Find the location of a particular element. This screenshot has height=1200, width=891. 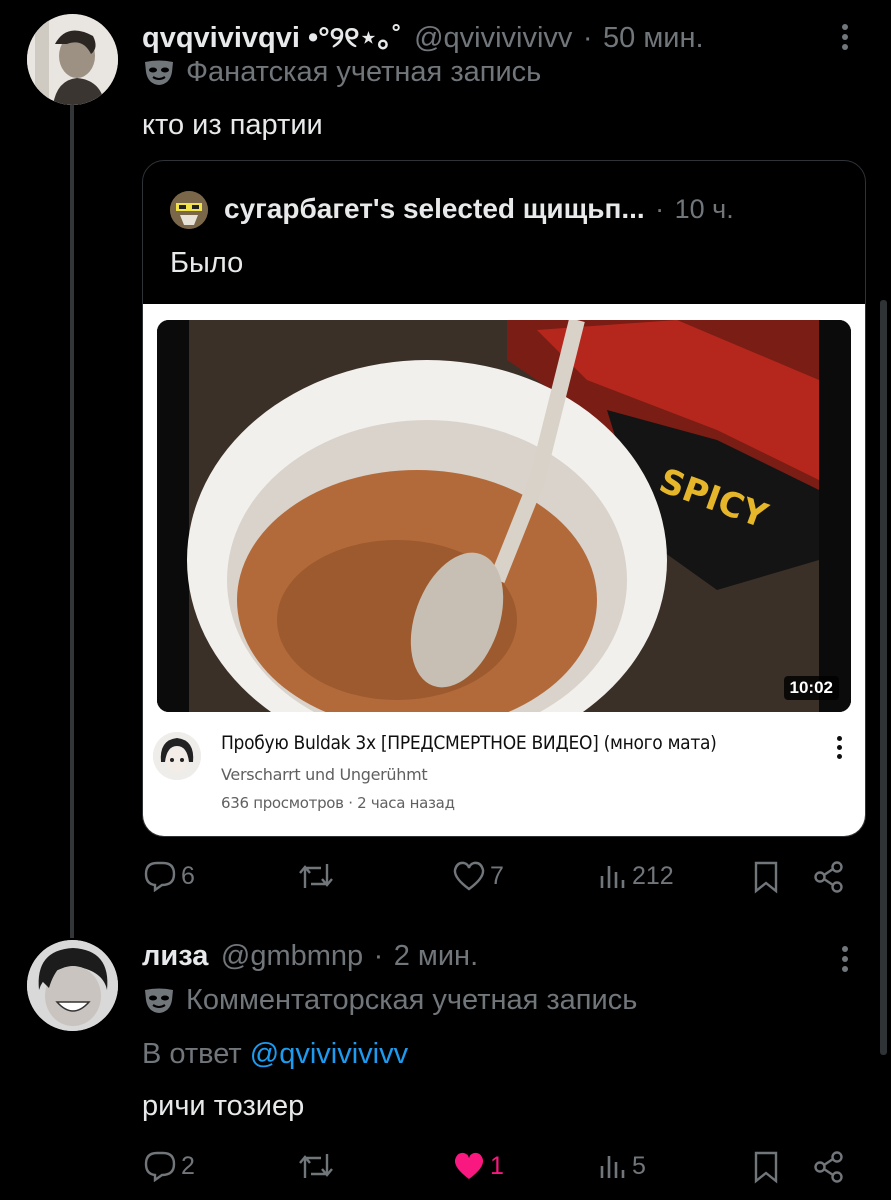

reply-button: 6 is located at coordinates (169, 876).